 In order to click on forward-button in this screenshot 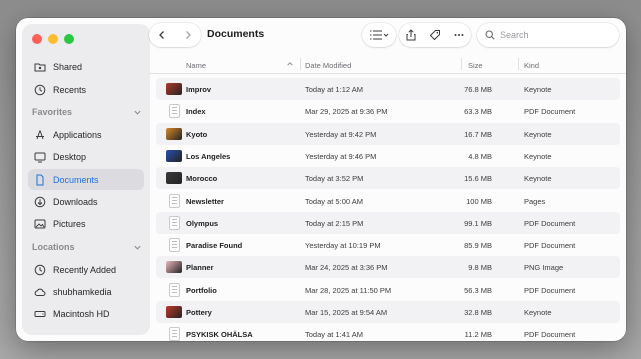, I will do `click(188, 35)`.